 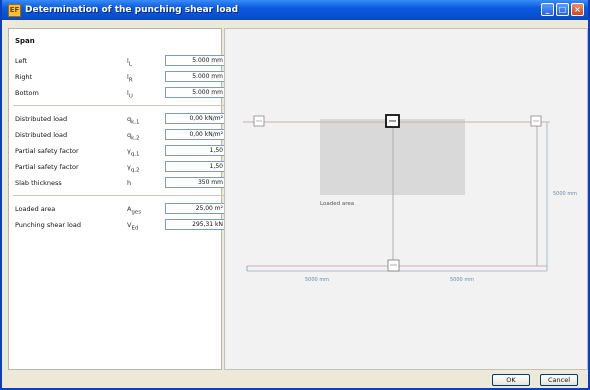 What do you see at coordinates (337, 204) in the screenshot?
I see `loaded-area-label: Loaded area` at bounding box center [337, 204].